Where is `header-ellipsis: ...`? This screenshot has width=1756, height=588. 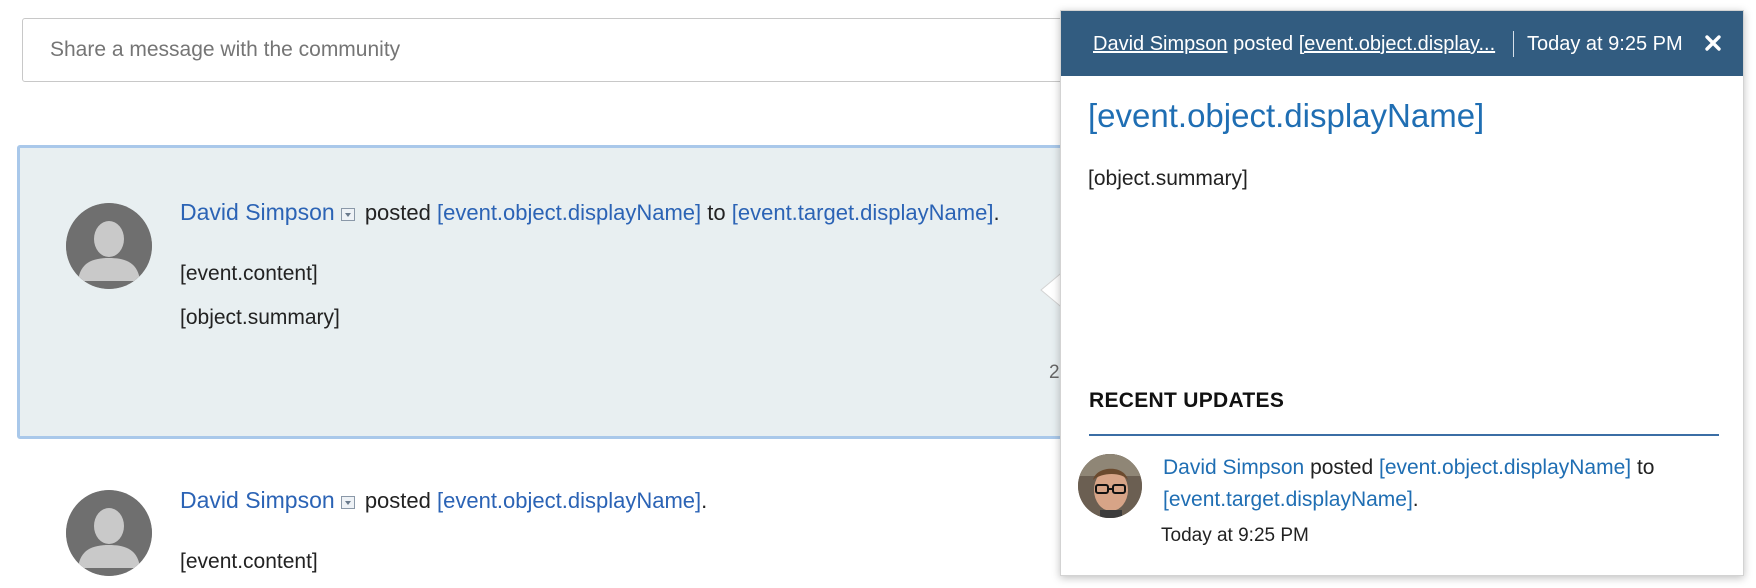 header-ellipsis: ... is located at coordinates (1487, 44).